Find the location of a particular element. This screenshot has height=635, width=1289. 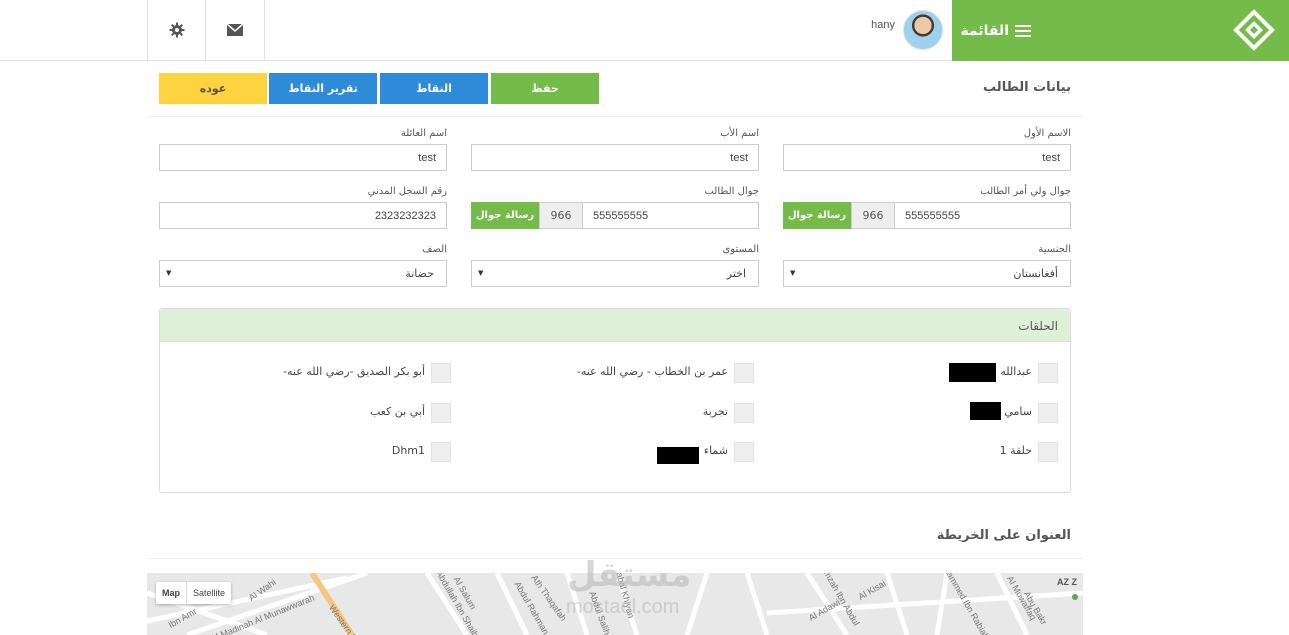

father-name-label: اسم الأب is located at coordinates (739, 133).